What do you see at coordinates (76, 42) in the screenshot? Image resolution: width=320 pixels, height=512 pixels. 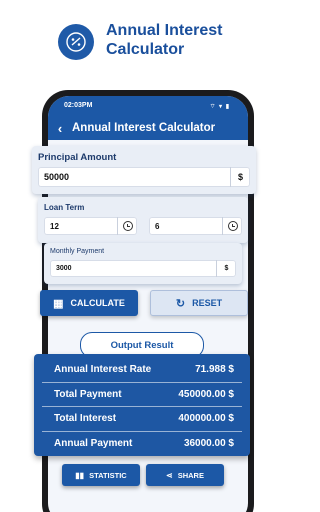 I see `calculator-logo-icon` at bounding box center [76, 42].